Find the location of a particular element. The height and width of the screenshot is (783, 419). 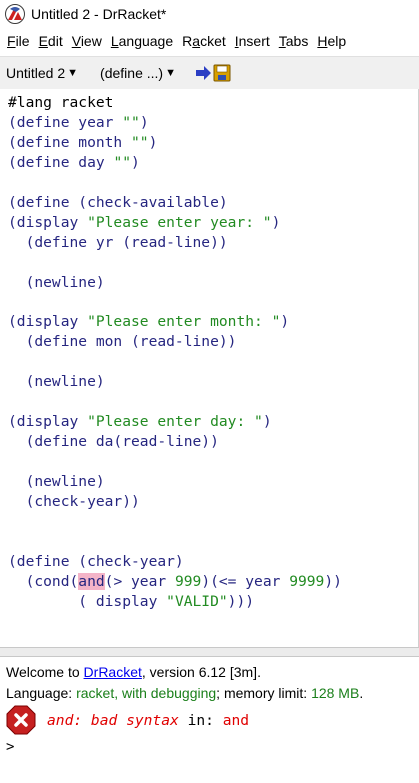

save-disk-icon is located at coordinates (222, 73).